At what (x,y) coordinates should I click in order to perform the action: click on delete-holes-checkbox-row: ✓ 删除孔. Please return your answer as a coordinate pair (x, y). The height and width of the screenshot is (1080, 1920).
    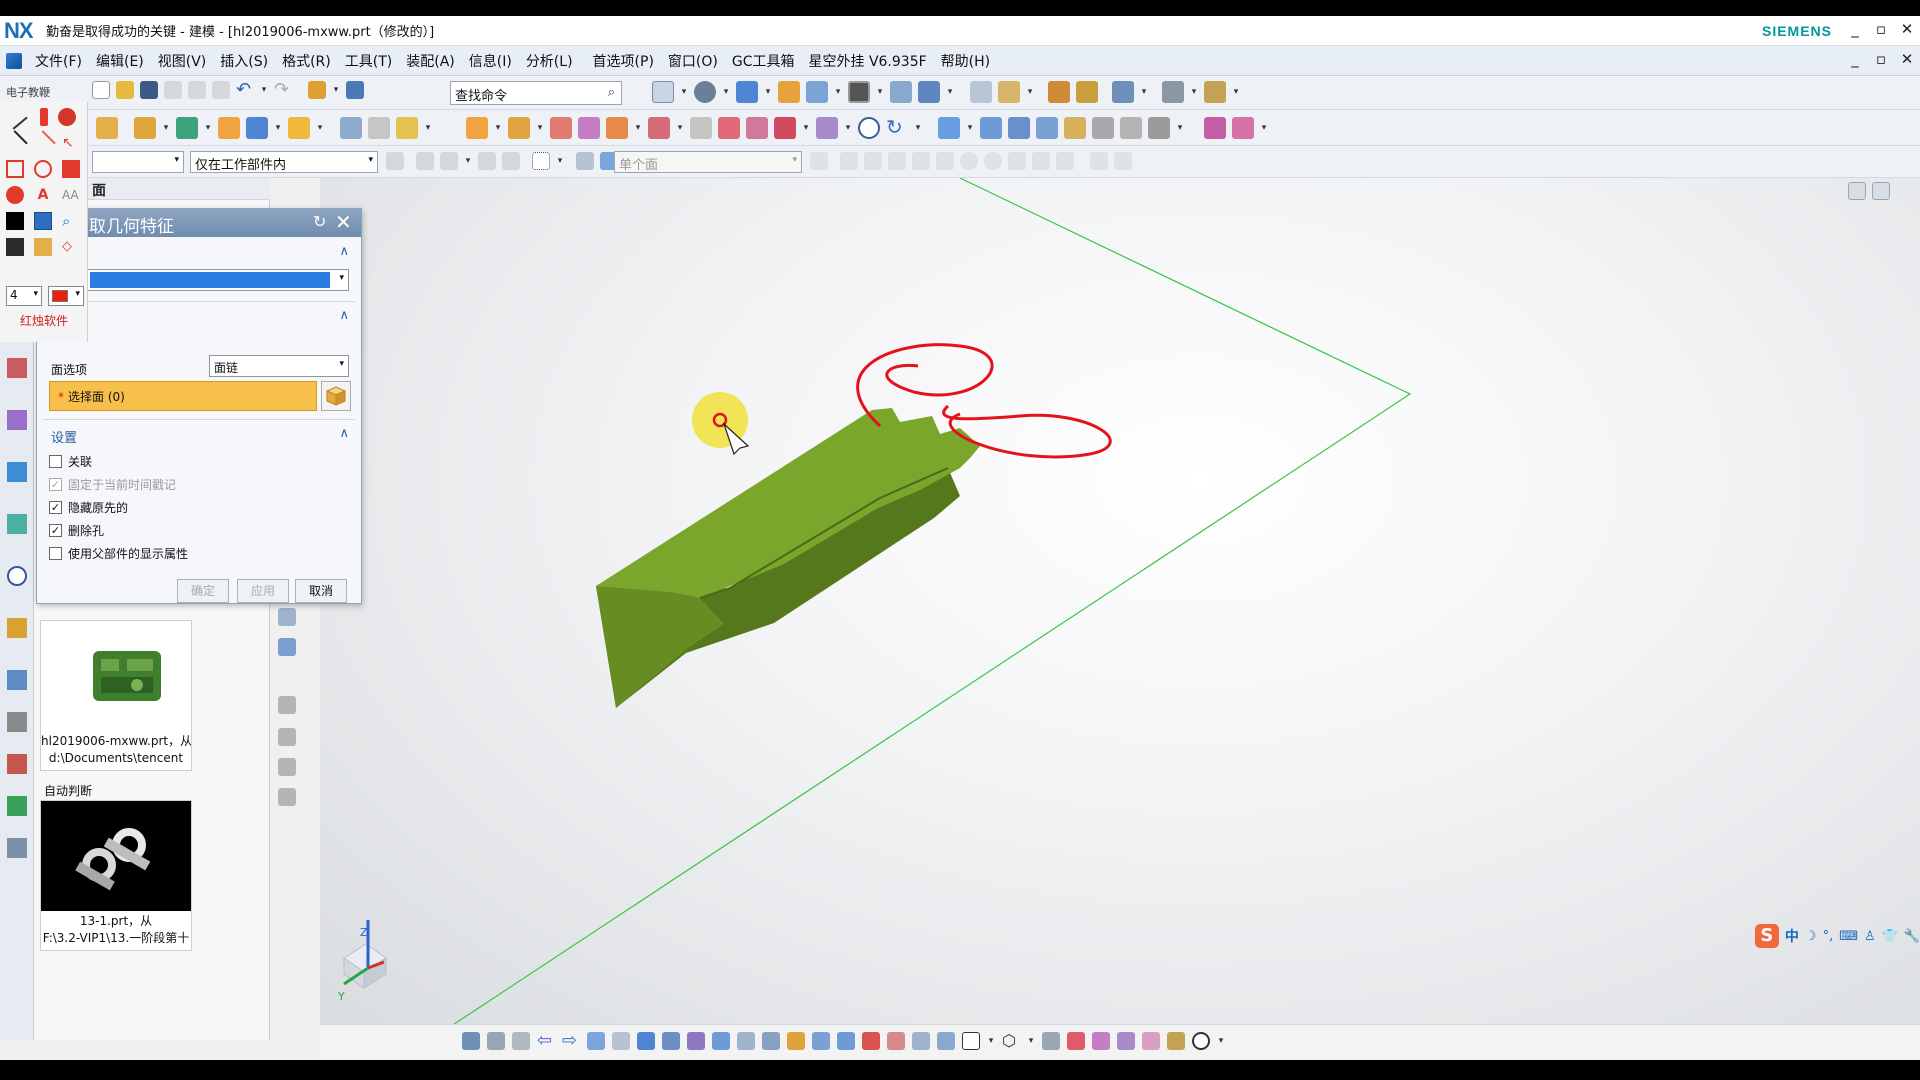
    Looking at the image, I should click on (76, 530).